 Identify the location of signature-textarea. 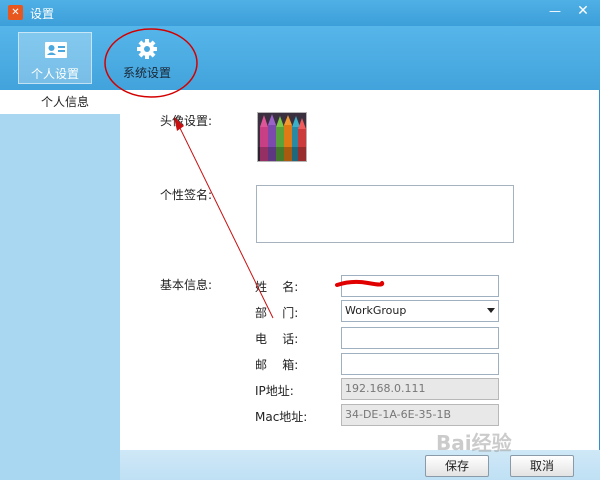
(385, 214).